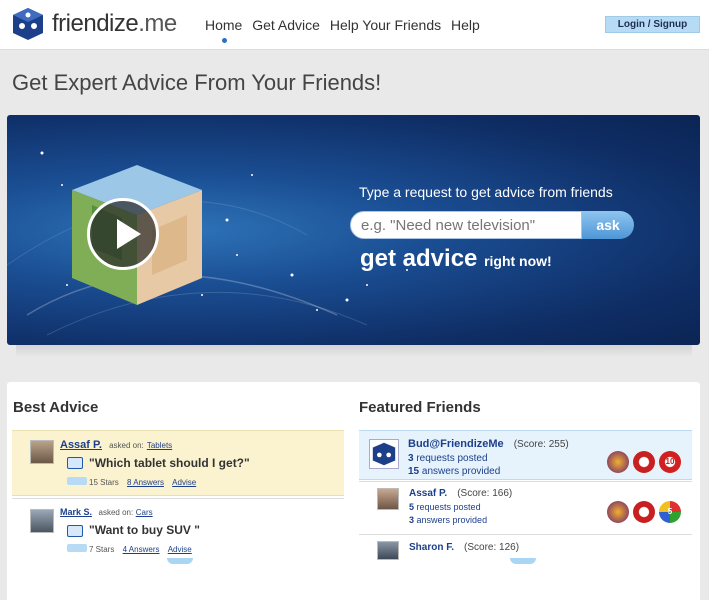 The width and height of the screenshot is (709, 600). What do you see at coordinates (180, 561) in the screenshot?
I see `advice-scroll-down-icon` at bounding box center [180, 561].